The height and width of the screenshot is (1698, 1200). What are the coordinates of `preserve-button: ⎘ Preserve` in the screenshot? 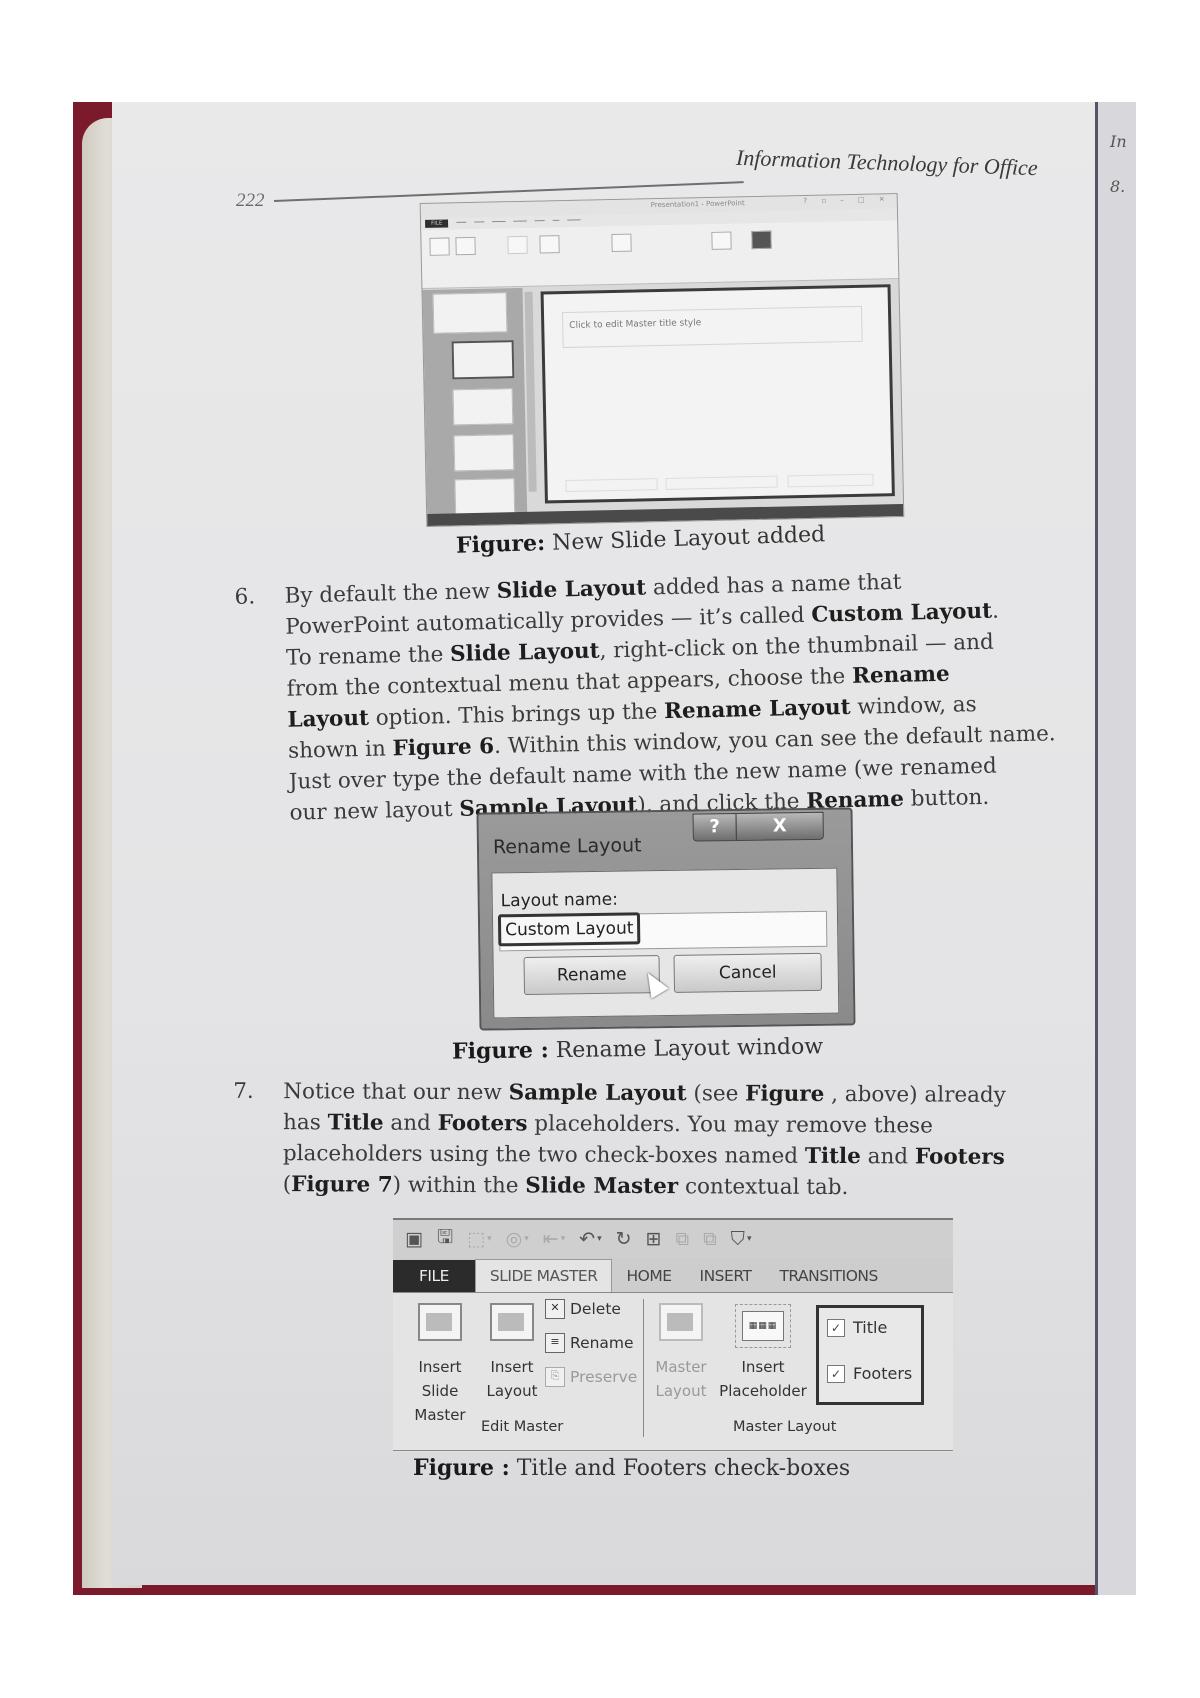 It's located at (591, 1377).